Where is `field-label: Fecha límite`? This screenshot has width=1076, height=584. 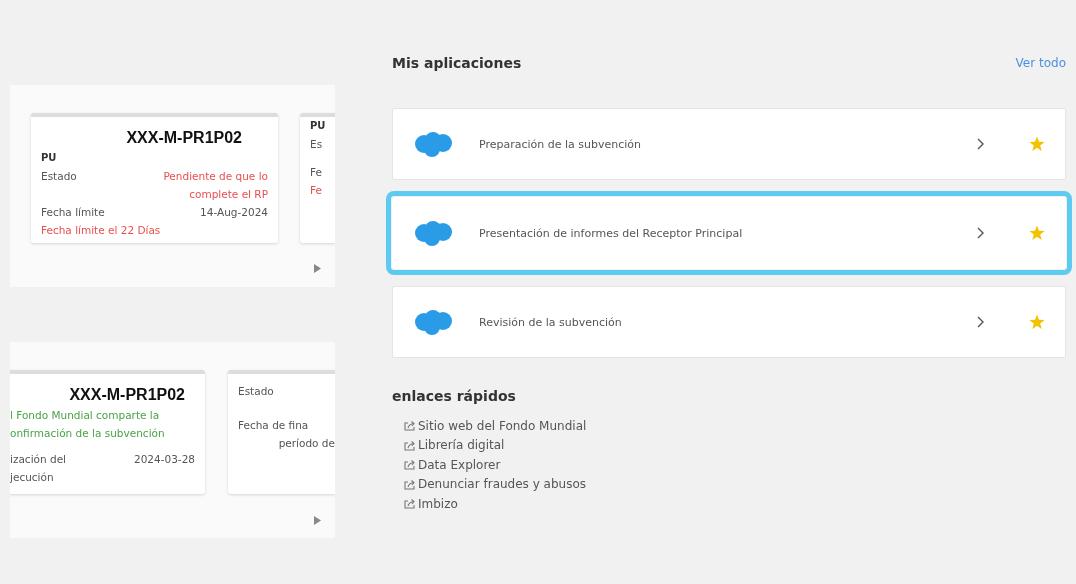 field-label: Fecha límite is located at coordinates (73, 212).